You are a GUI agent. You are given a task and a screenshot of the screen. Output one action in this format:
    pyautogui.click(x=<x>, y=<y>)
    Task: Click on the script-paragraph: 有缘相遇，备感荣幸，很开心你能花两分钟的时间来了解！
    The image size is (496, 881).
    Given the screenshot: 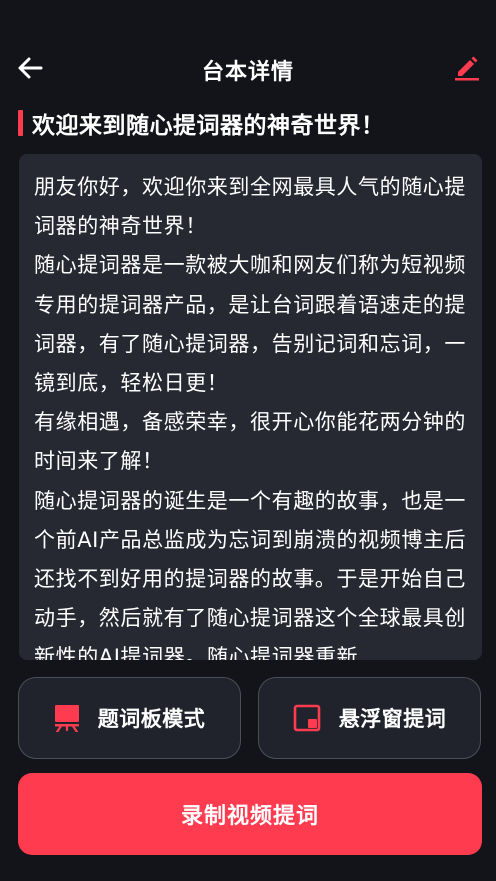 What is the action you would take?
    pyautogui.click(x=250, y=442)
    